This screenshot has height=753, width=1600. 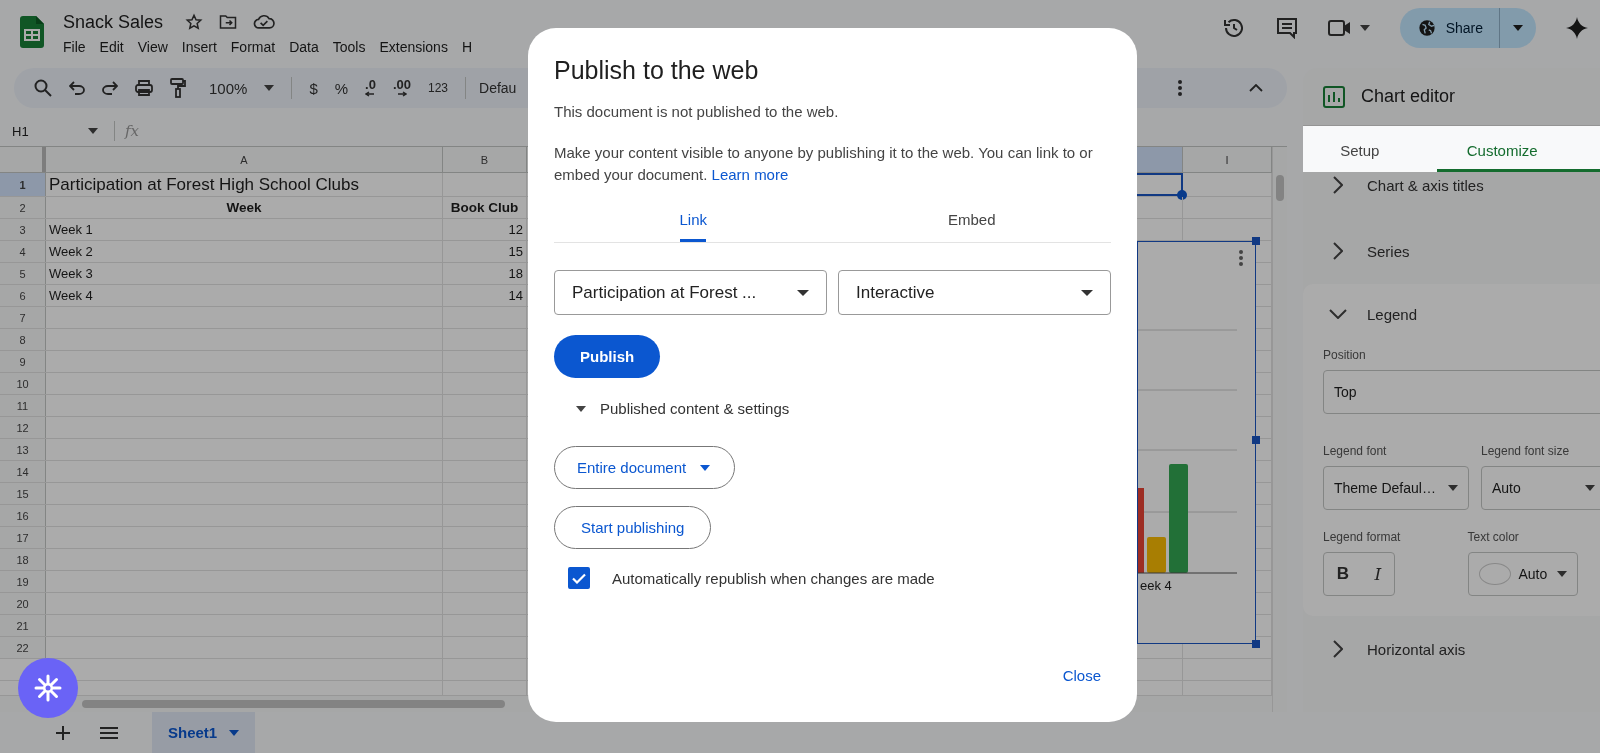 I want to click on tab: Embed, so click(x=971, y=219).